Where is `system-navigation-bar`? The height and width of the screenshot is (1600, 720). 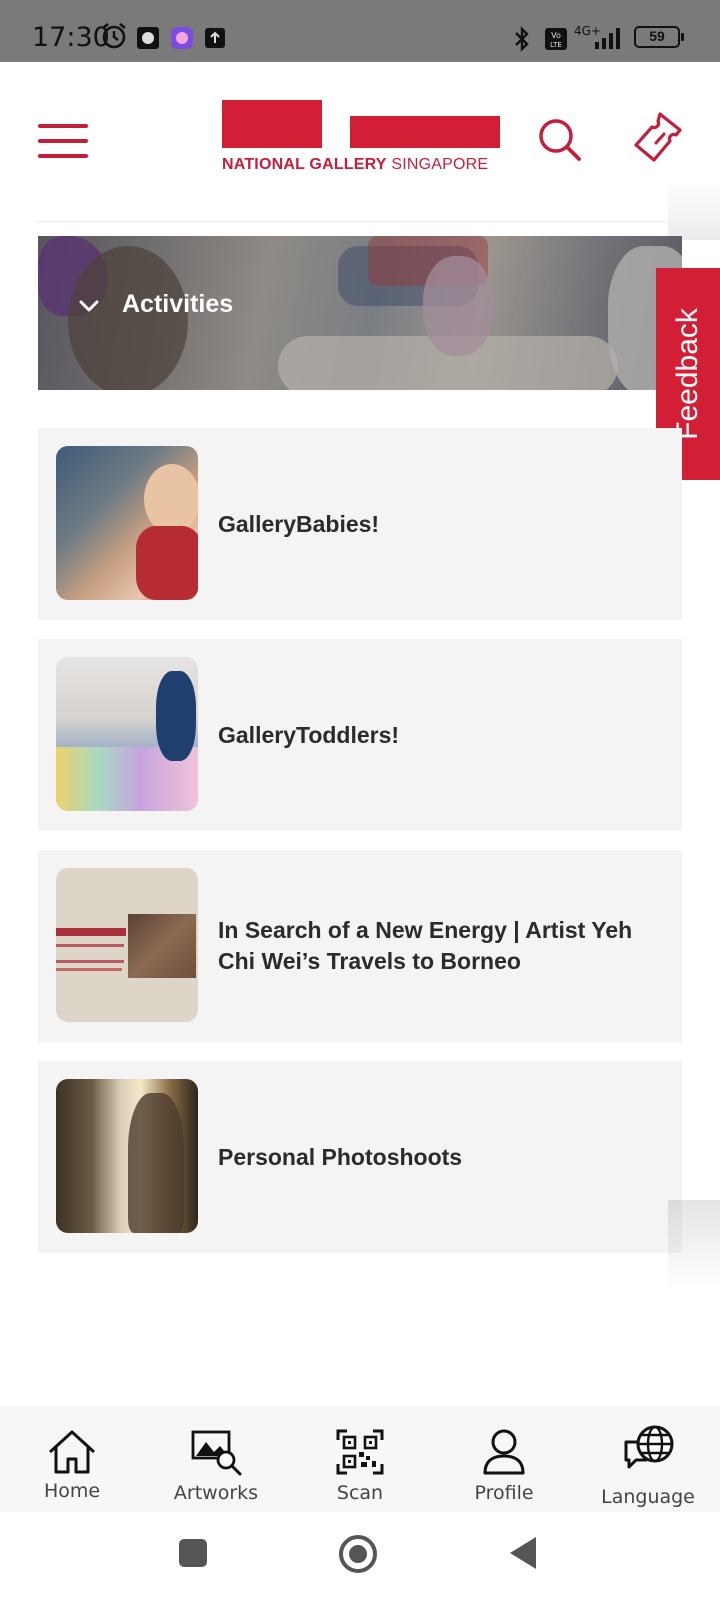 system-navigation-bar is located at coordinates (360, 1556).